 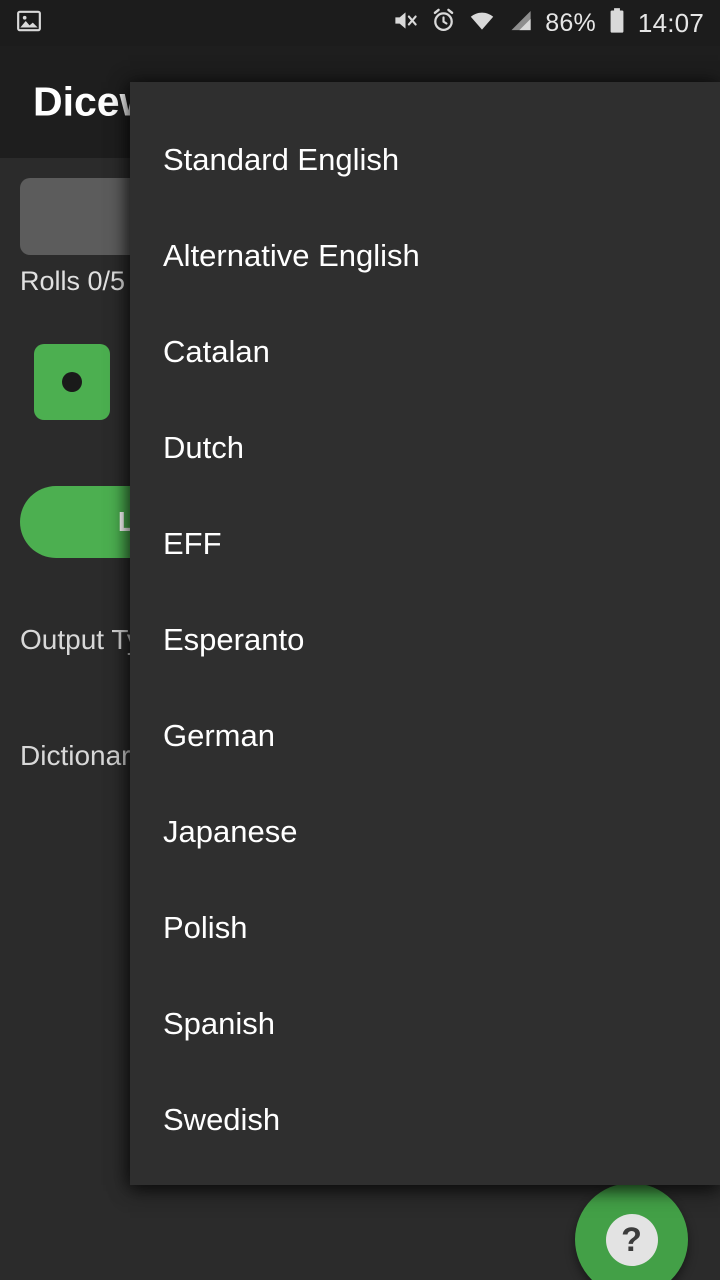 What do you see at coordinates (520, 23) in the screenshot?
I see `cellular-signal-icon` at bounding box center [520, 23].